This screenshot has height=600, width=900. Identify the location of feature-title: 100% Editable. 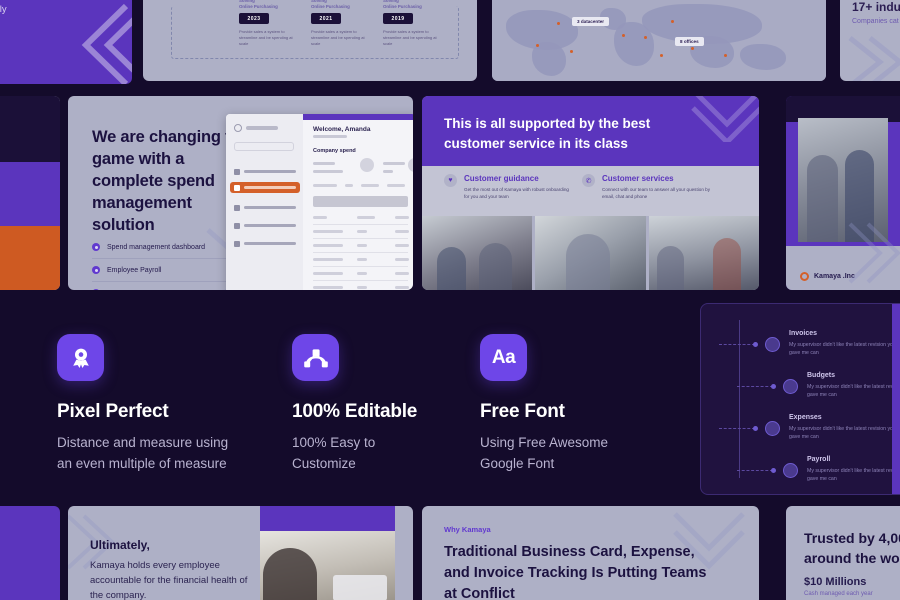
(355, 411).